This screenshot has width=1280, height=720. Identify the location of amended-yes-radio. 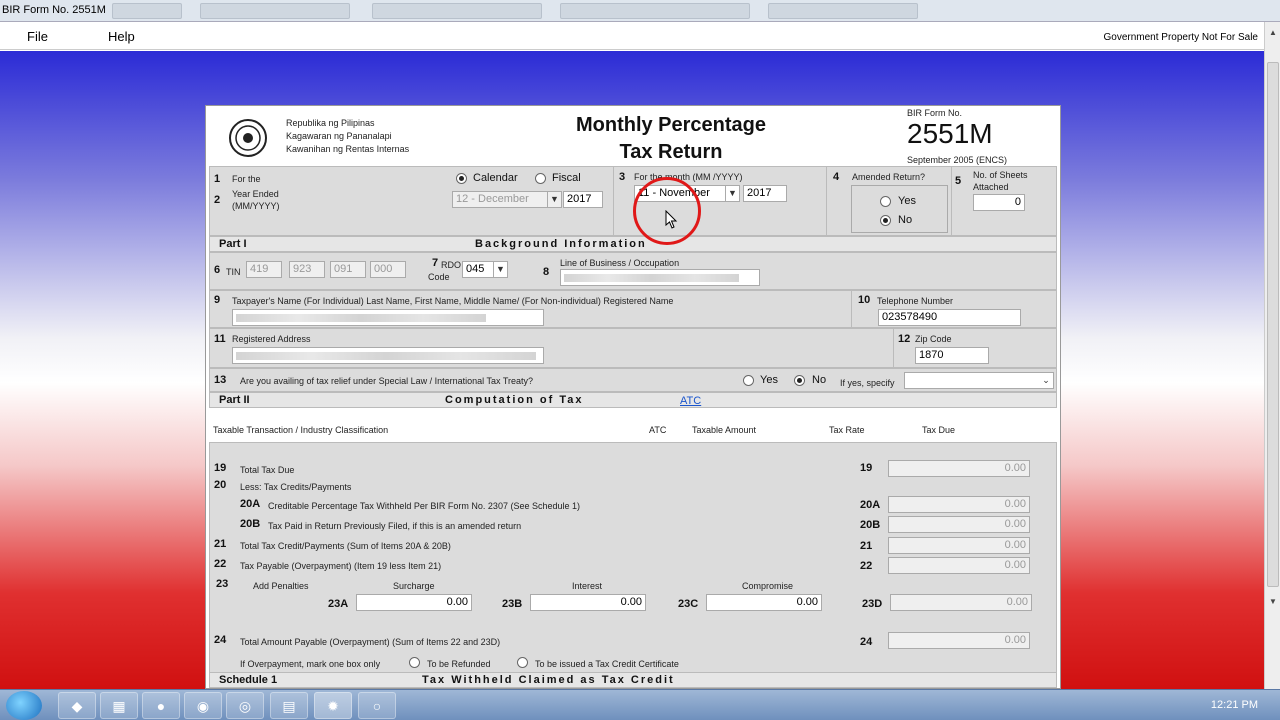
(885, 201).